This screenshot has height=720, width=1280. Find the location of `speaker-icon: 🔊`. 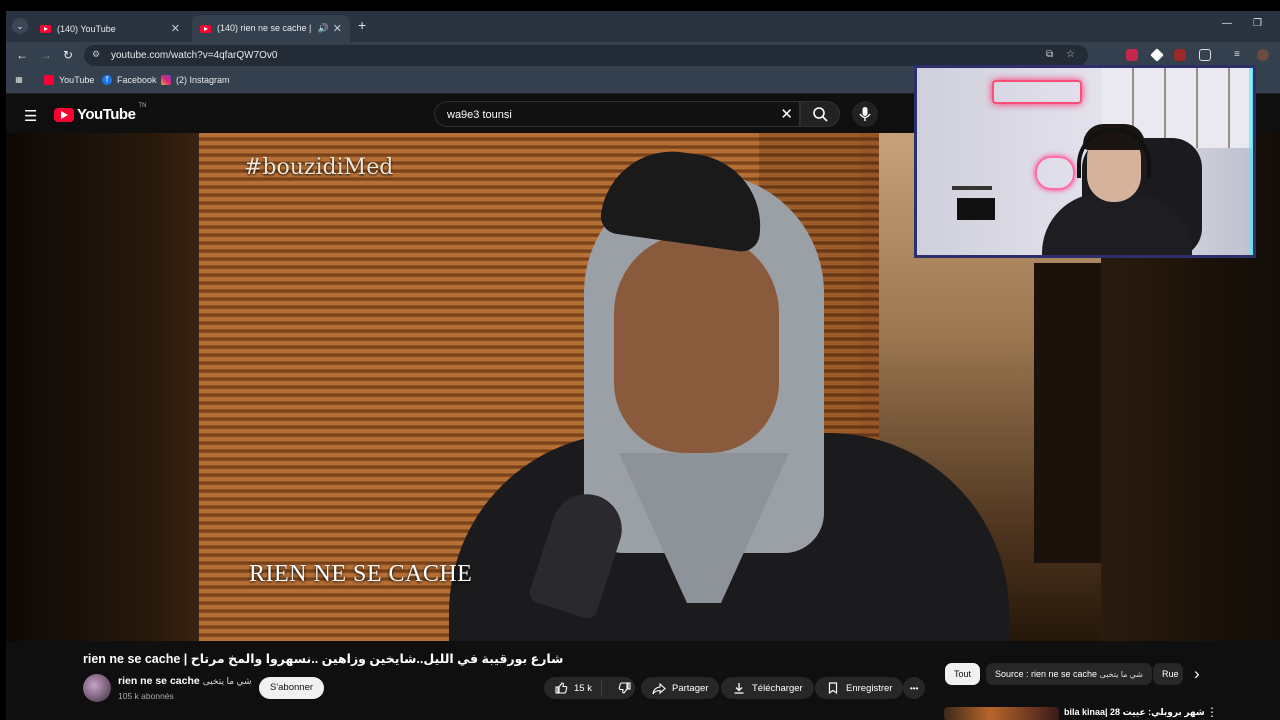

speaker-icon: 🔊 is located at coordinates (323, 28).